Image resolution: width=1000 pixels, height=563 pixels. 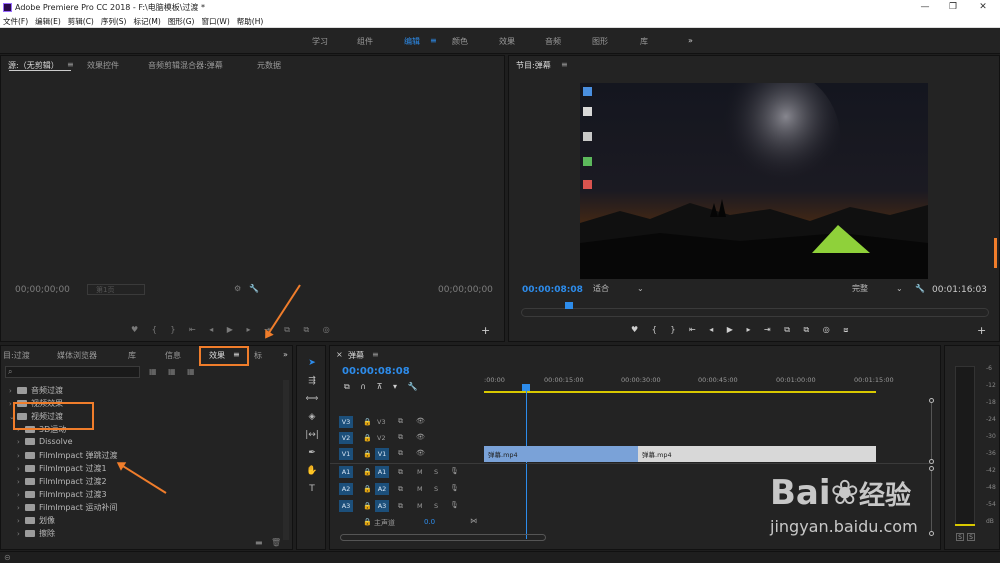 What do you see at coordinates (569, 305) in the screenshot?
I see `program-playhead` at bounding box center [569, 305].